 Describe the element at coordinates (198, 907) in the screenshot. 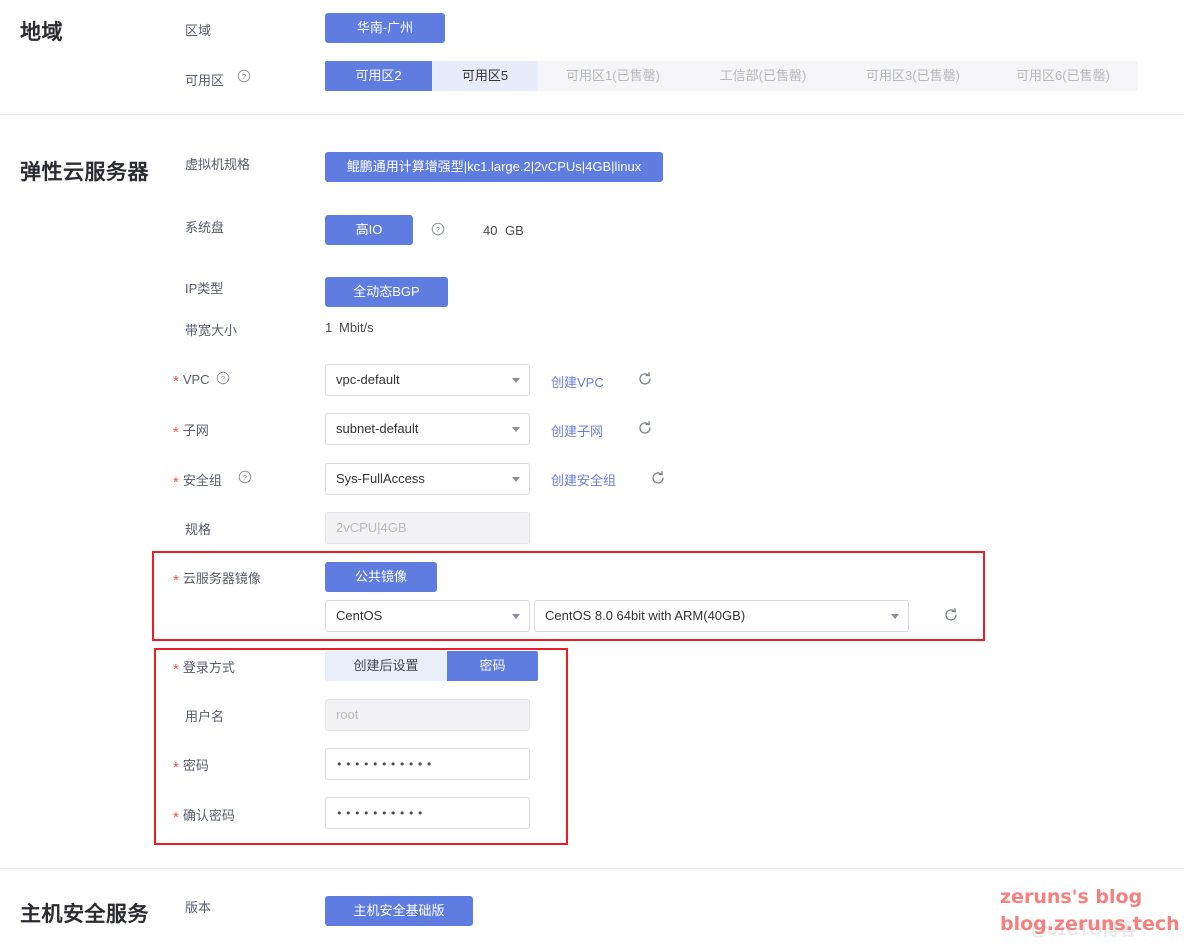

I see `hss-edition-field-label: 版本` at that location.